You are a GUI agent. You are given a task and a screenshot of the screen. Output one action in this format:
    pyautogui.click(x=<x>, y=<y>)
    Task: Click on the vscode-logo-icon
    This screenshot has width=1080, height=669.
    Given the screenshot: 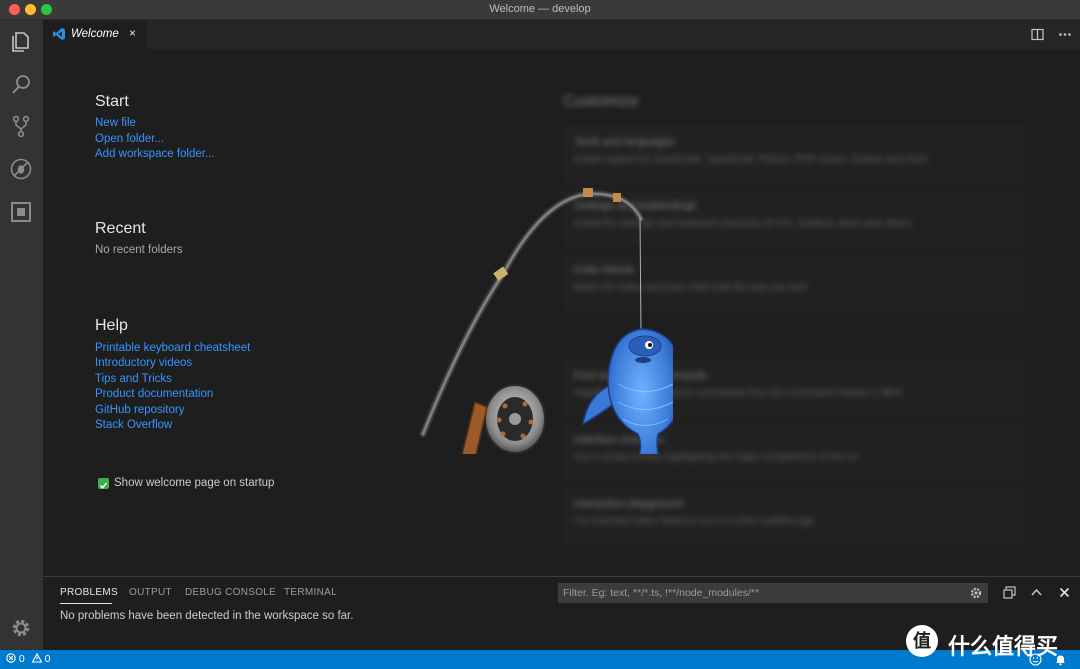 What is the action you would take?
    pyautogui.click(x=59, y=34)
    